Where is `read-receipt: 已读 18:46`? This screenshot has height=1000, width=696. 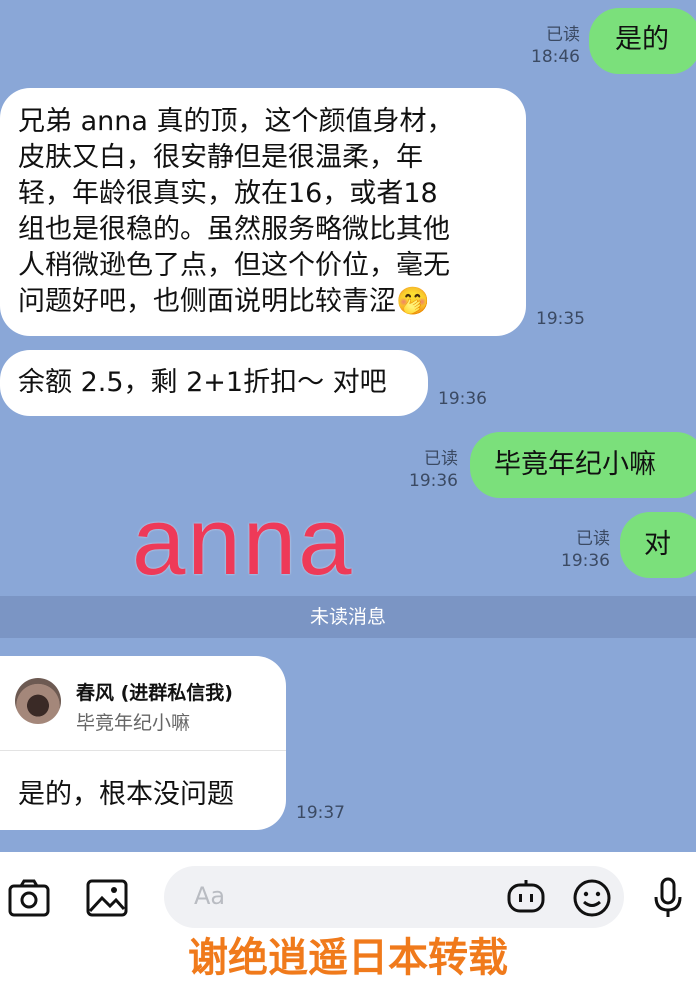
read-receipt: 已读 18:46 is located at coordinates (555, 46).